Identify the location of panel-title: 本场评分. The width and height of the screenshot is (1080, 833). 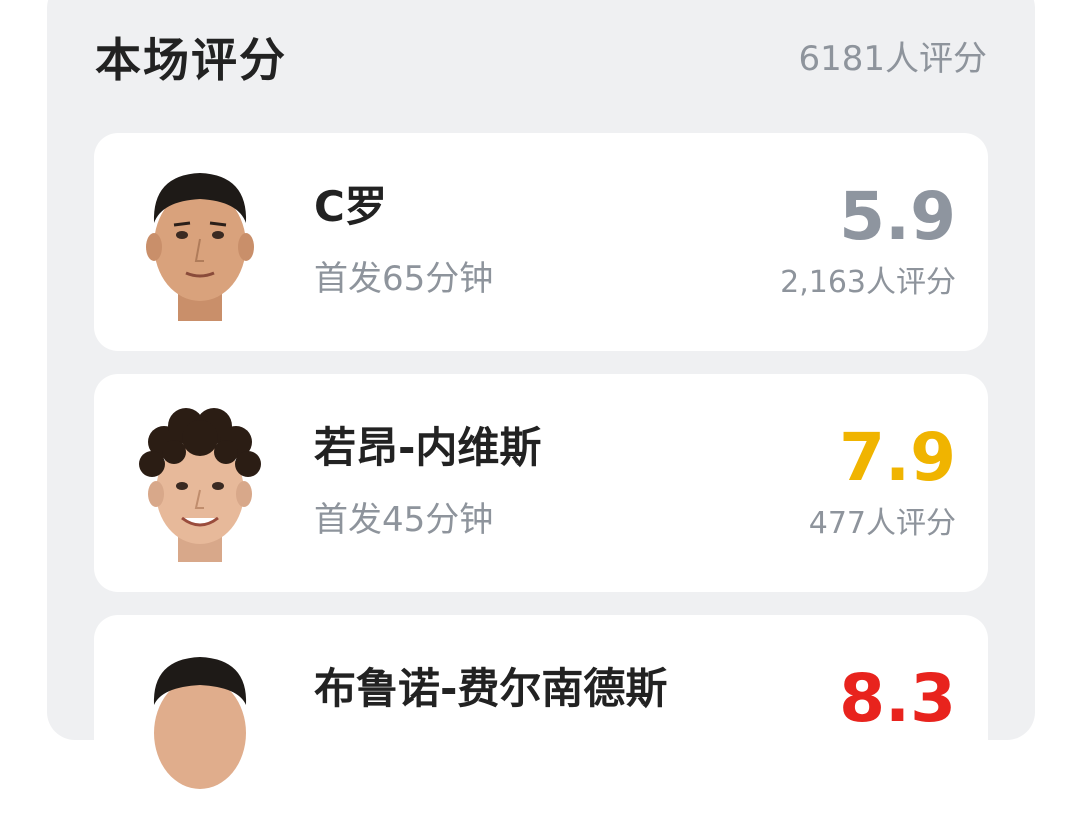
(191, 60).